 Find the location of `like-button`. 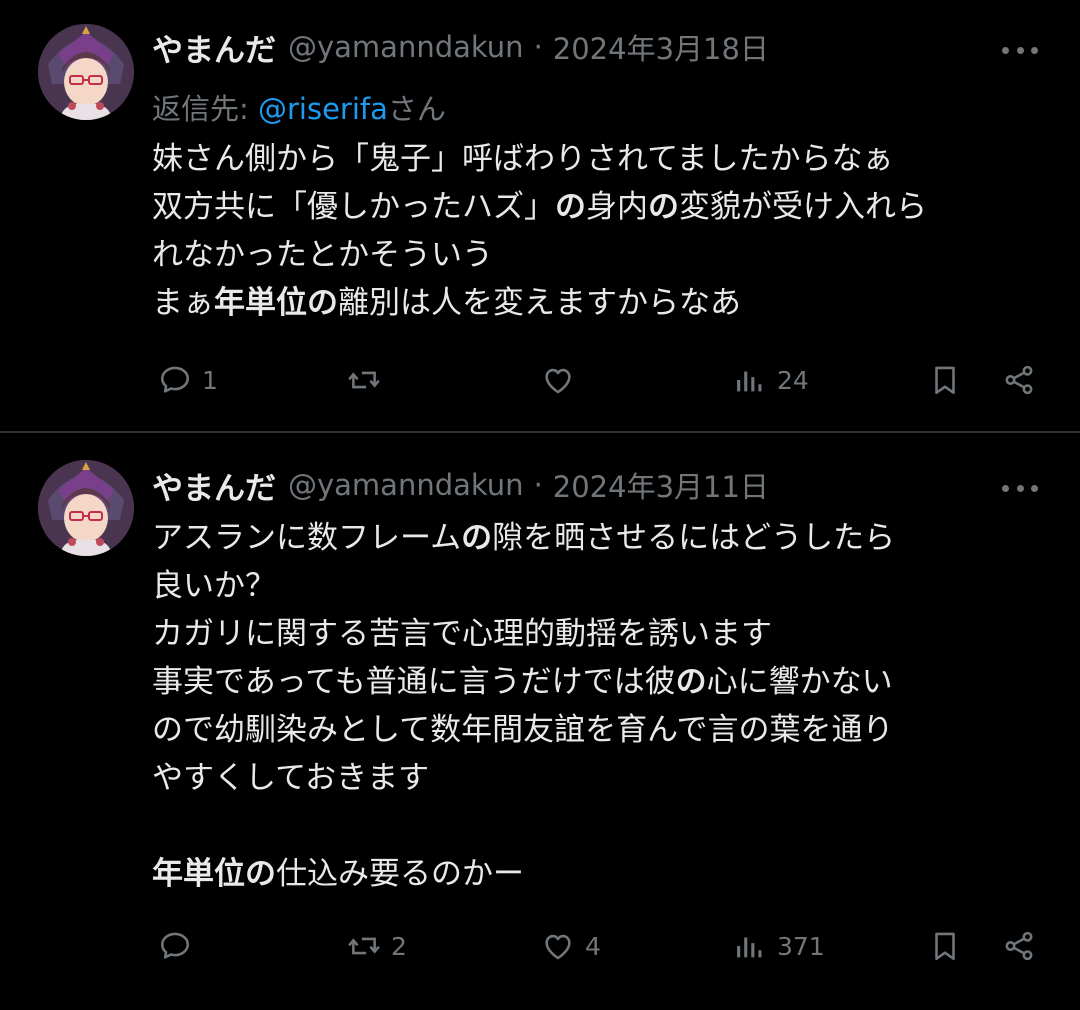

like-button is located at coordinates (563, 380).